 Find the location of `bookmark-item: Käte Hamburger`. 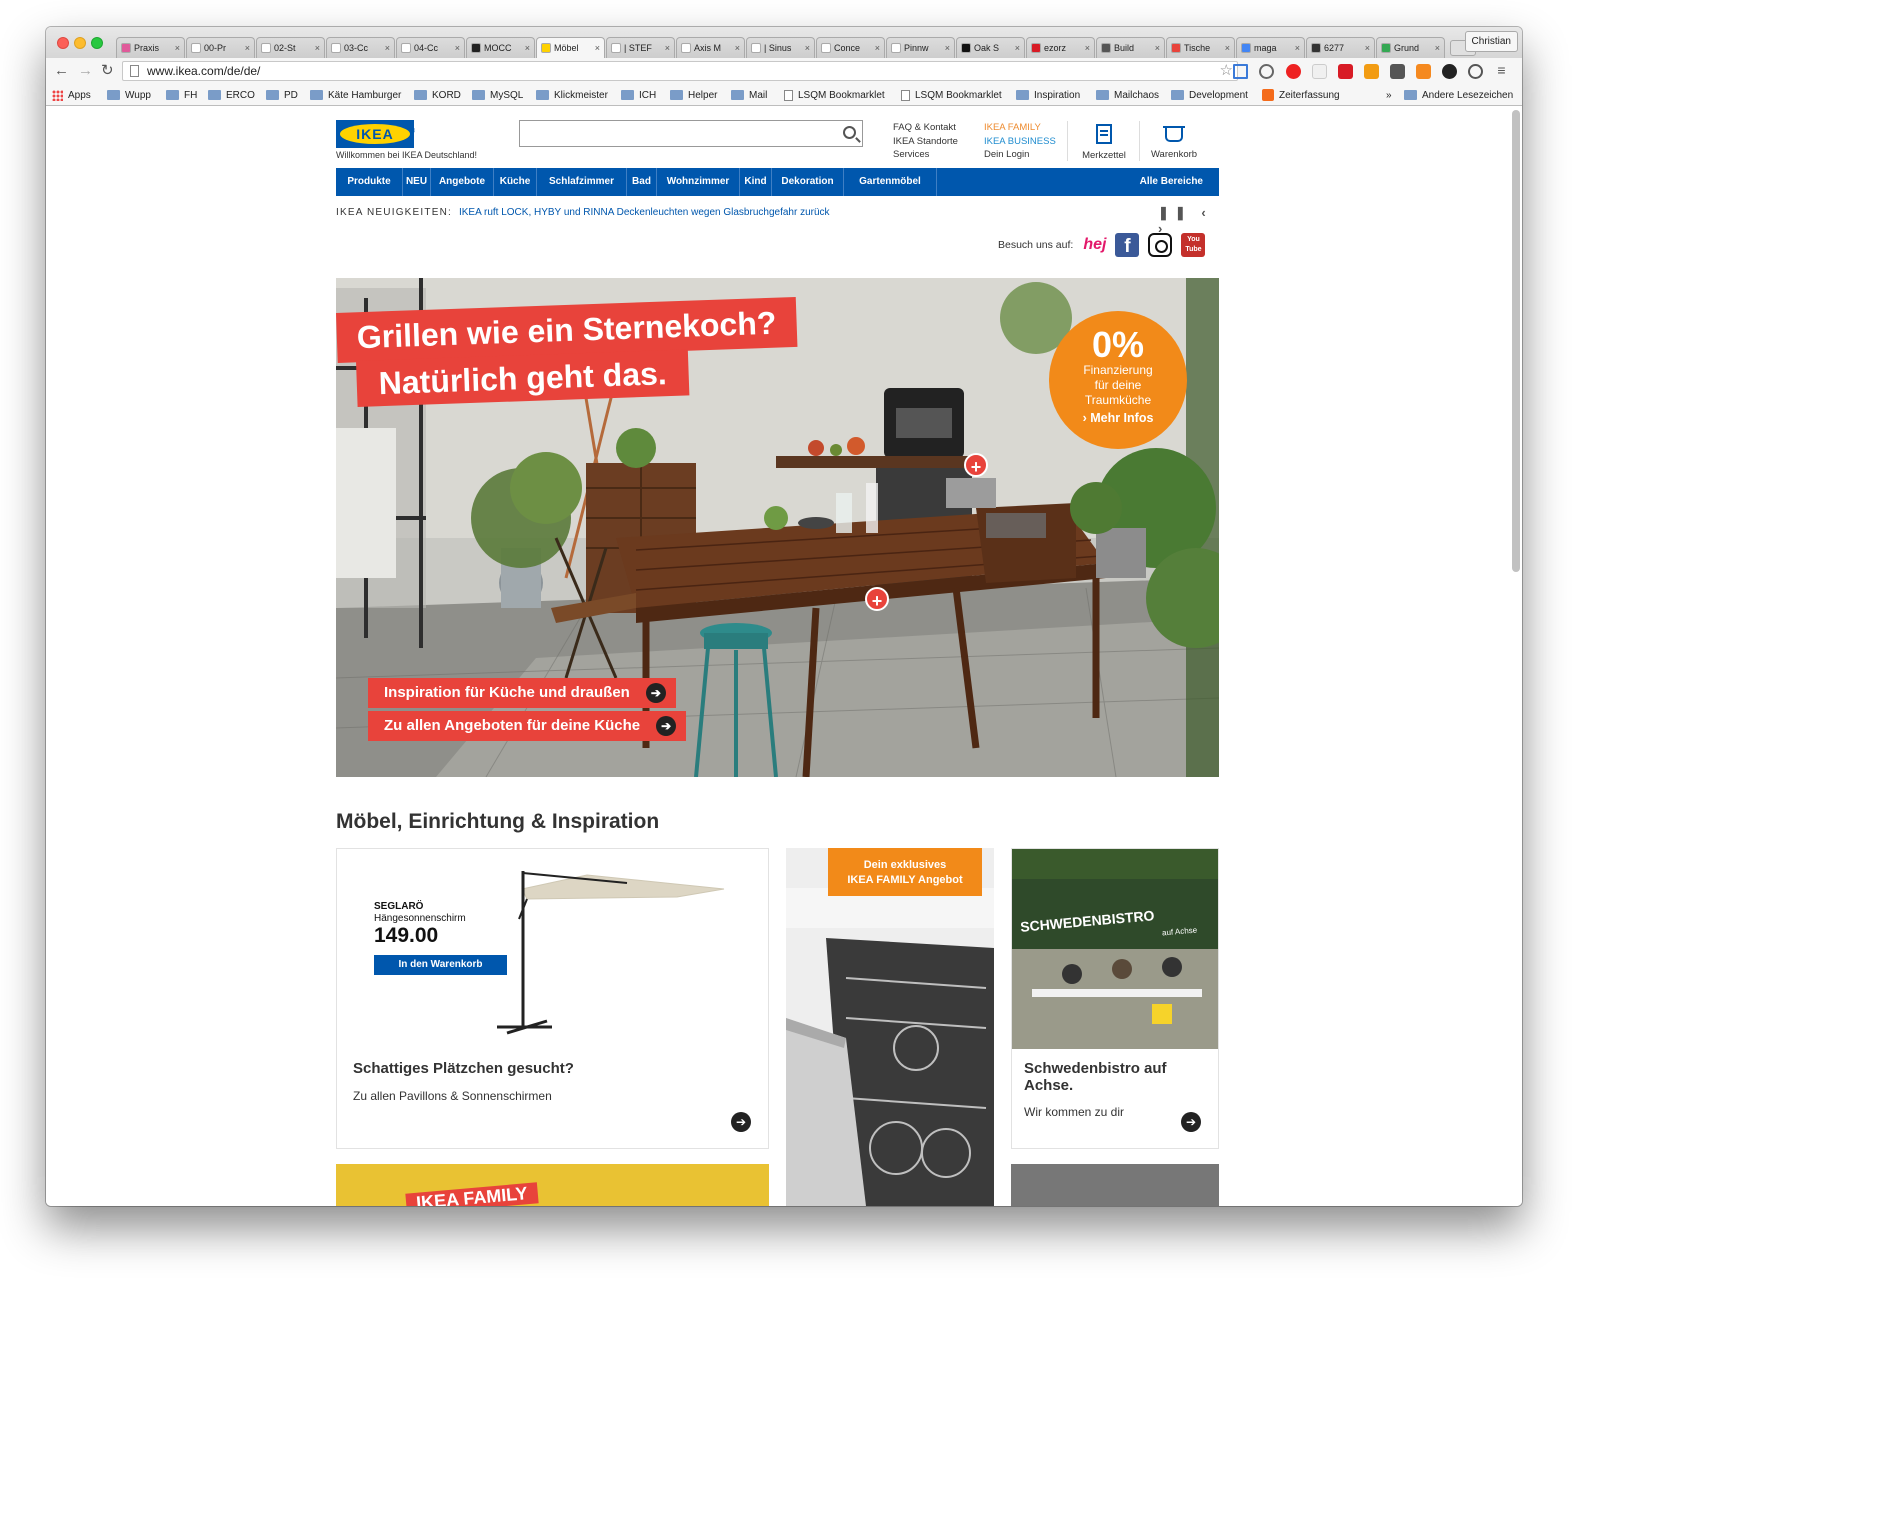

bookmark-item: Käte Hamburger is located at coordinates (355, 95).